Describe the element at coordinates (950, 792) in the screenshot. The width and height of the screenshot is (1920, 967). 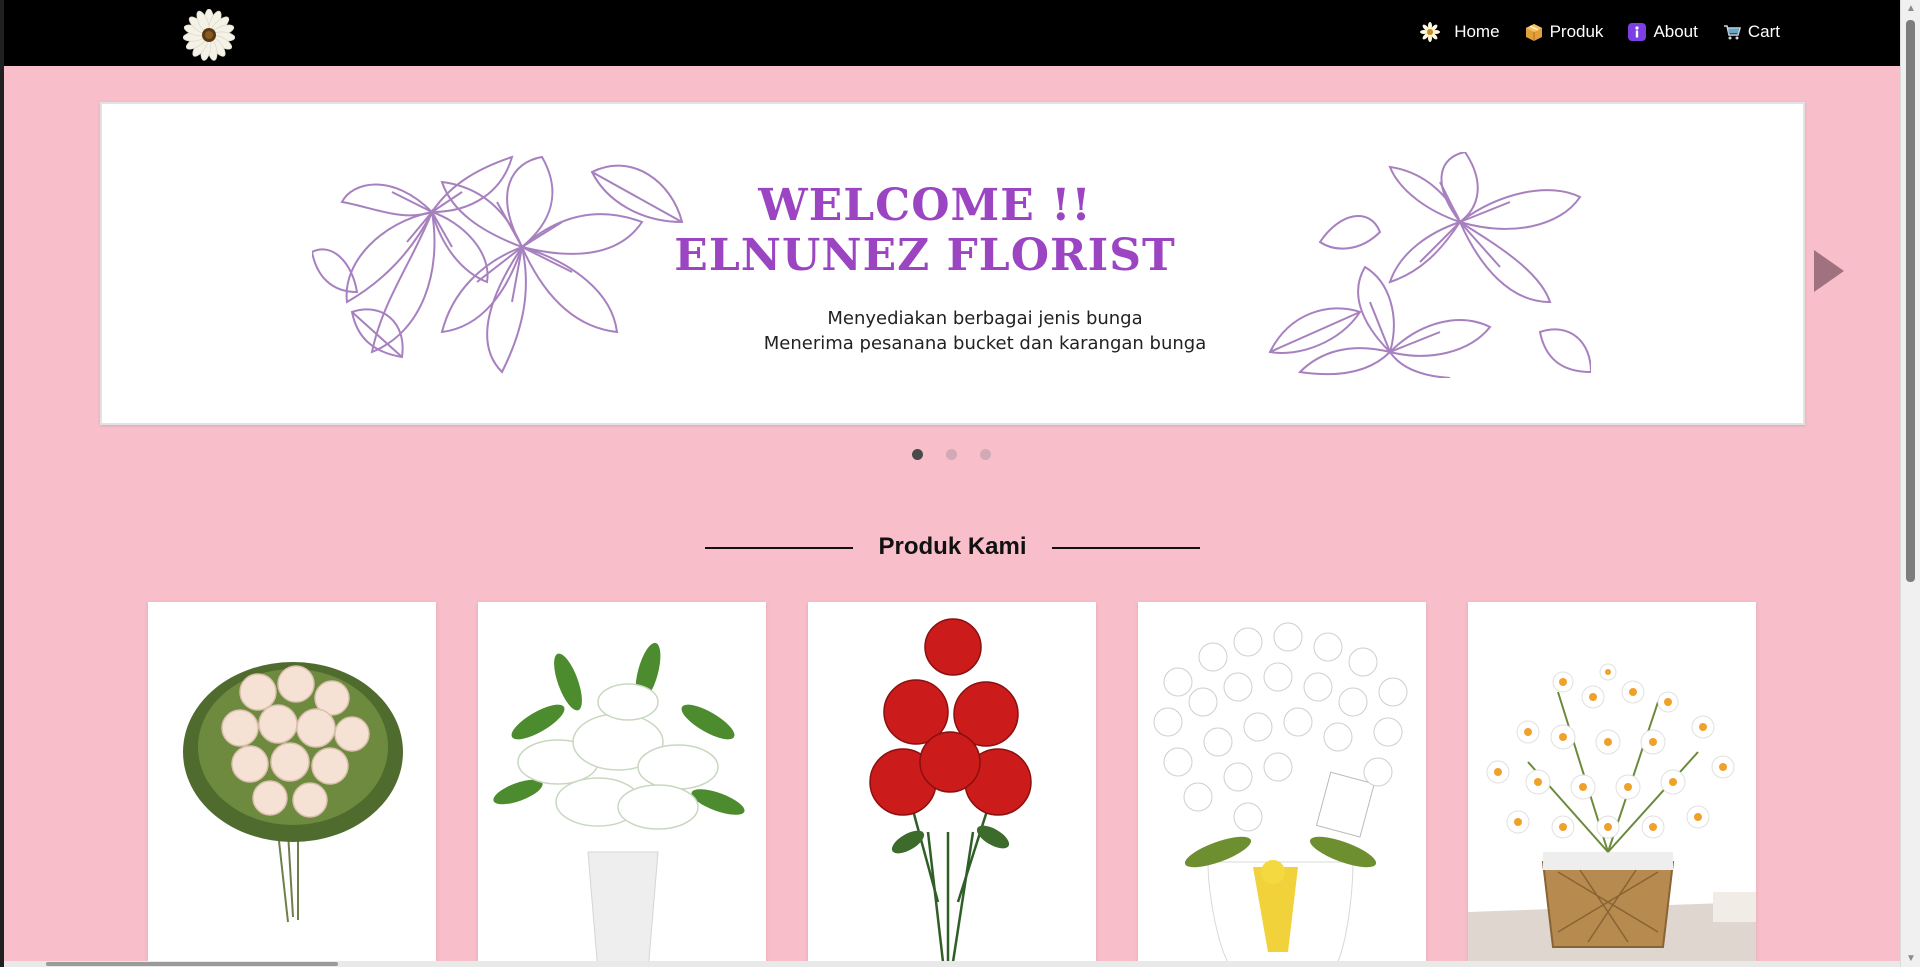
I see `red-peony-bunch-image` at that location.